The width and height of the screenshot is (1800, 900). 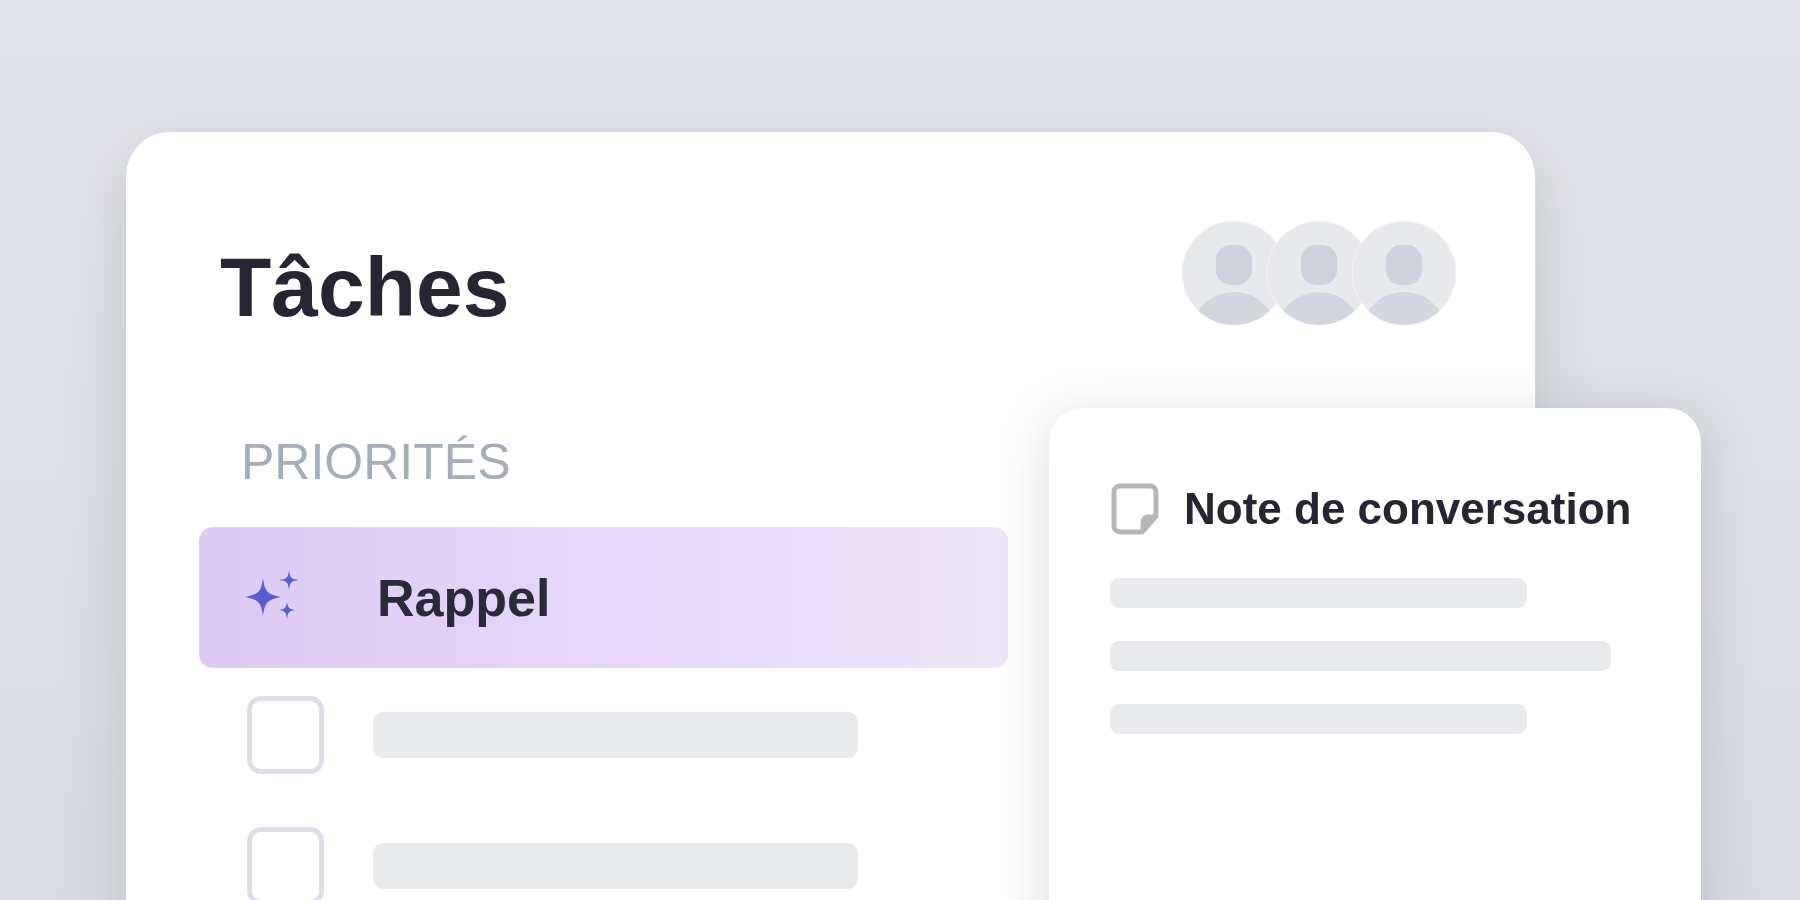 I want to click on page-title: Tâches, so click(x=365, y=287).